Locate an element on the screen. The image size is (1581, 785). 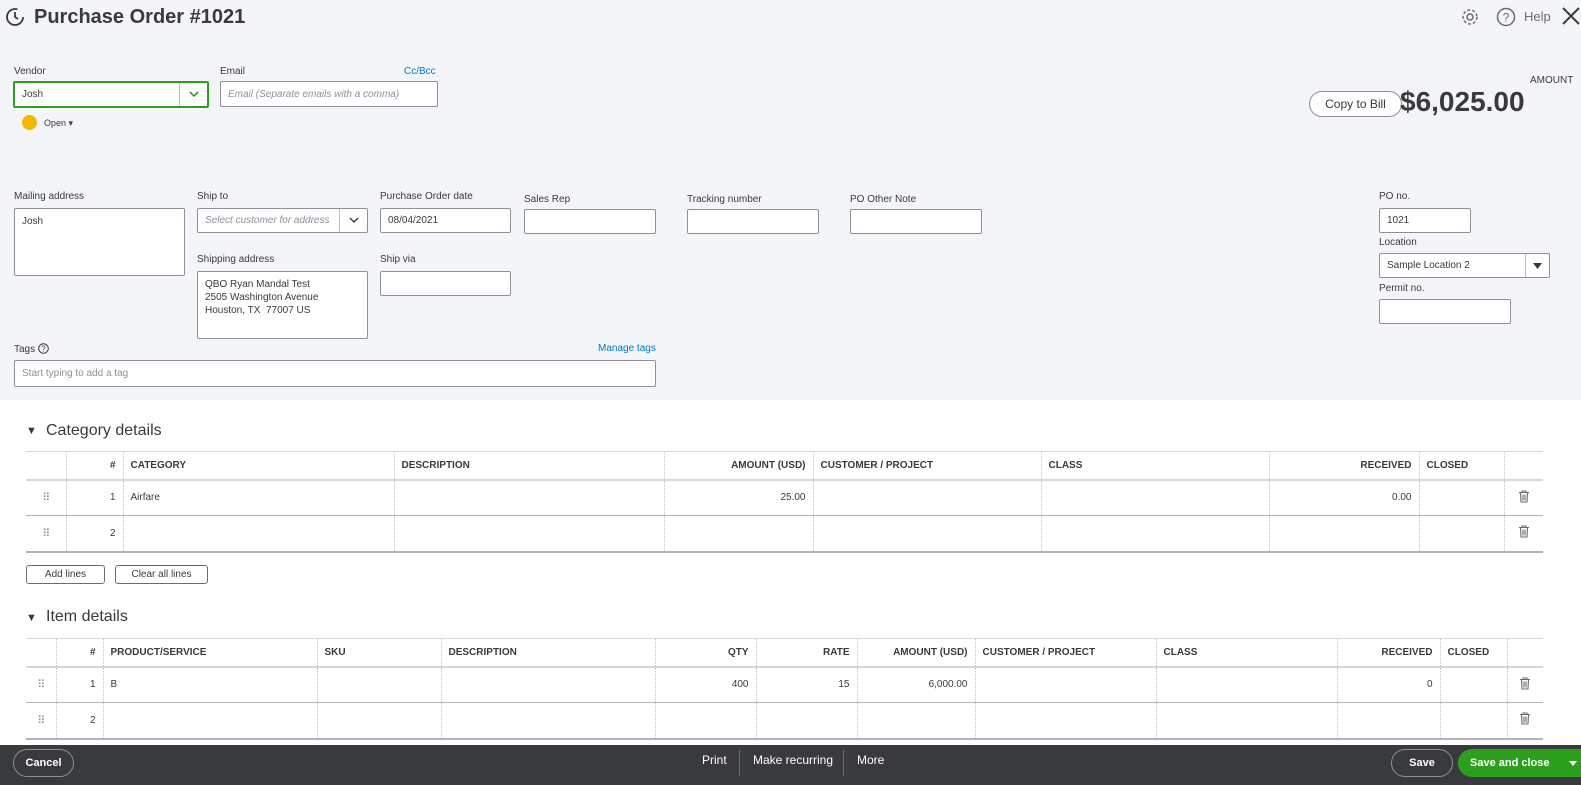
po-number-label: PO no. is located at coordinates (1395, 196).